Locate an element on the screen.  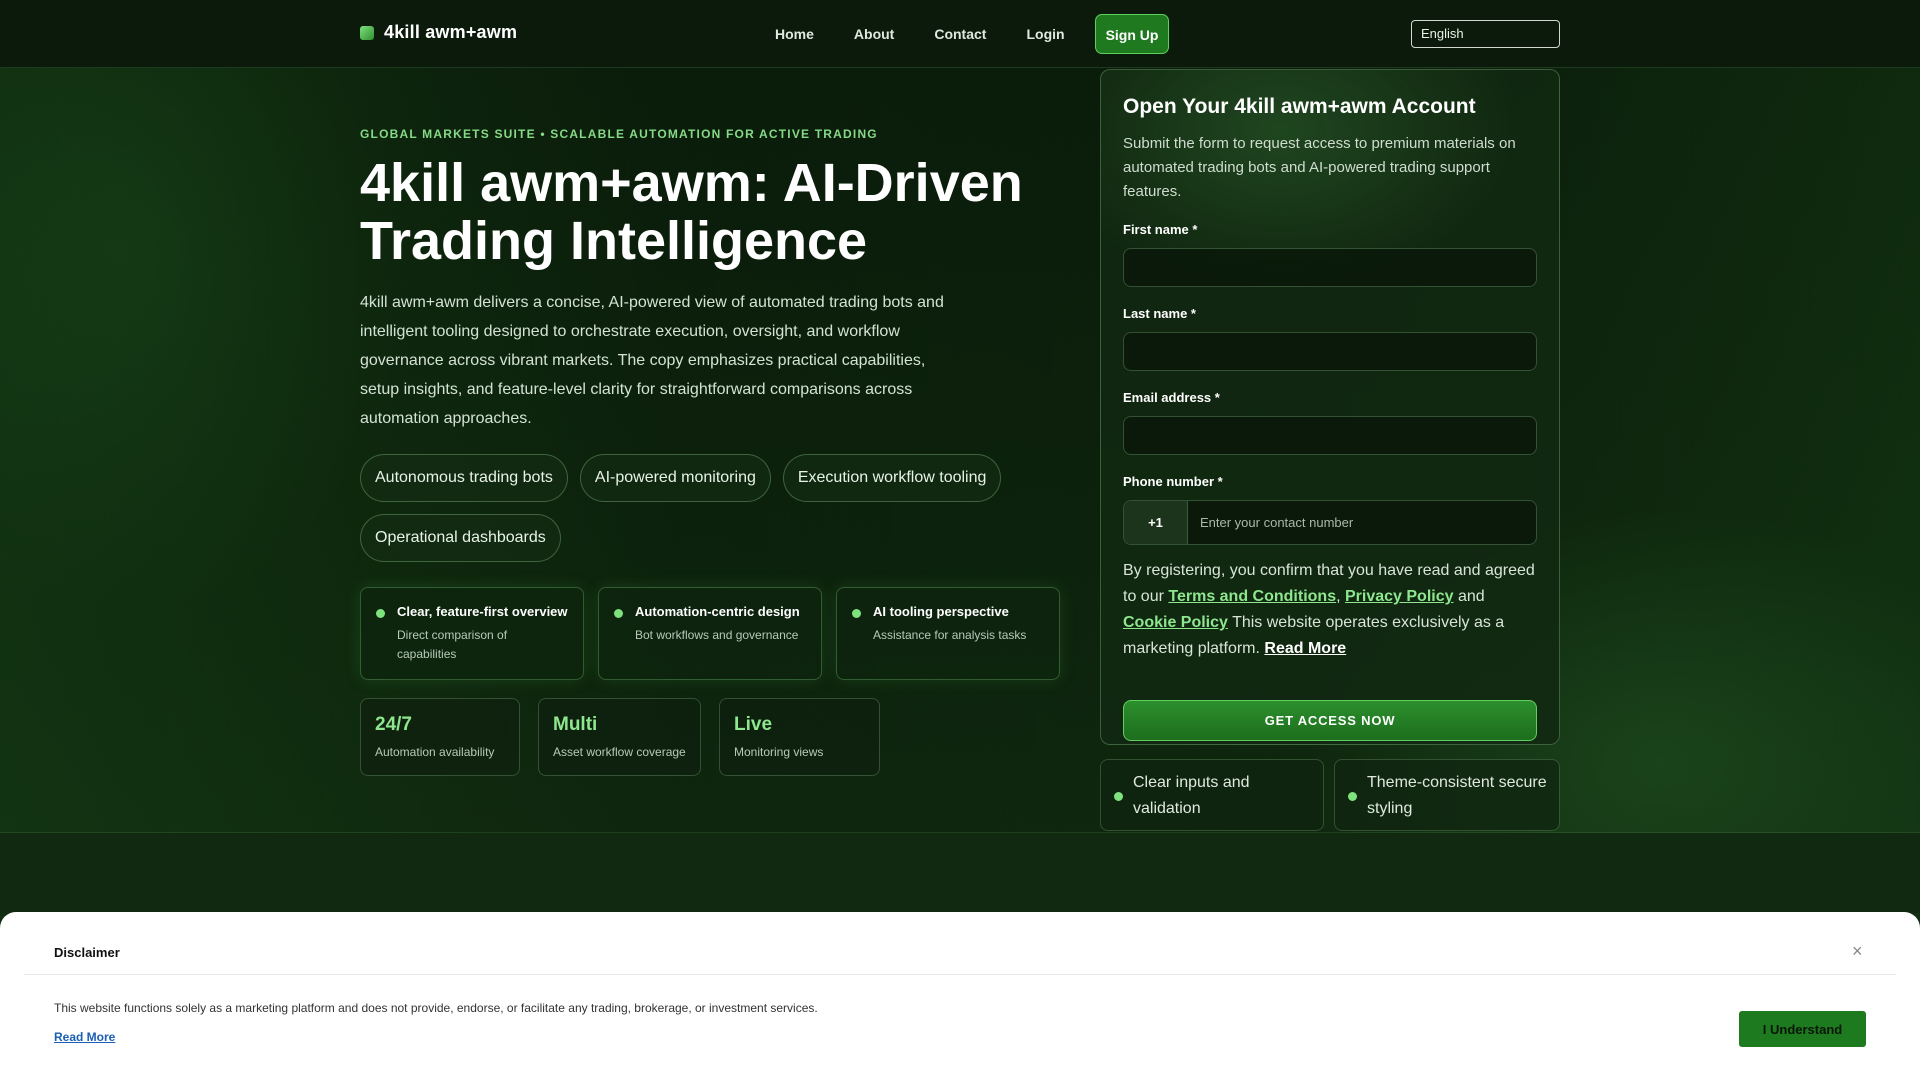
nav-link-home: Home is located at coordinates (794, 34).